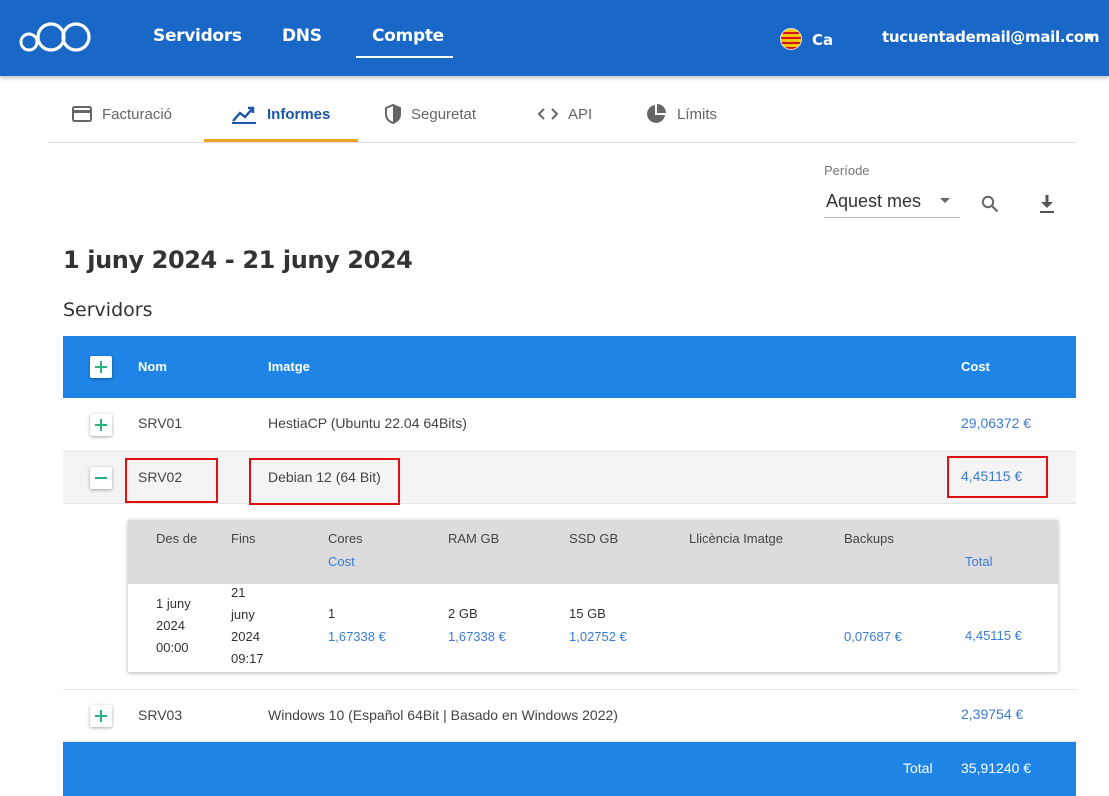 The image size is (1109, 796). What do you see at coordinates (244, 115) in the screenshot?
I see `trending-up-icon` at bounding box center [244, 115].